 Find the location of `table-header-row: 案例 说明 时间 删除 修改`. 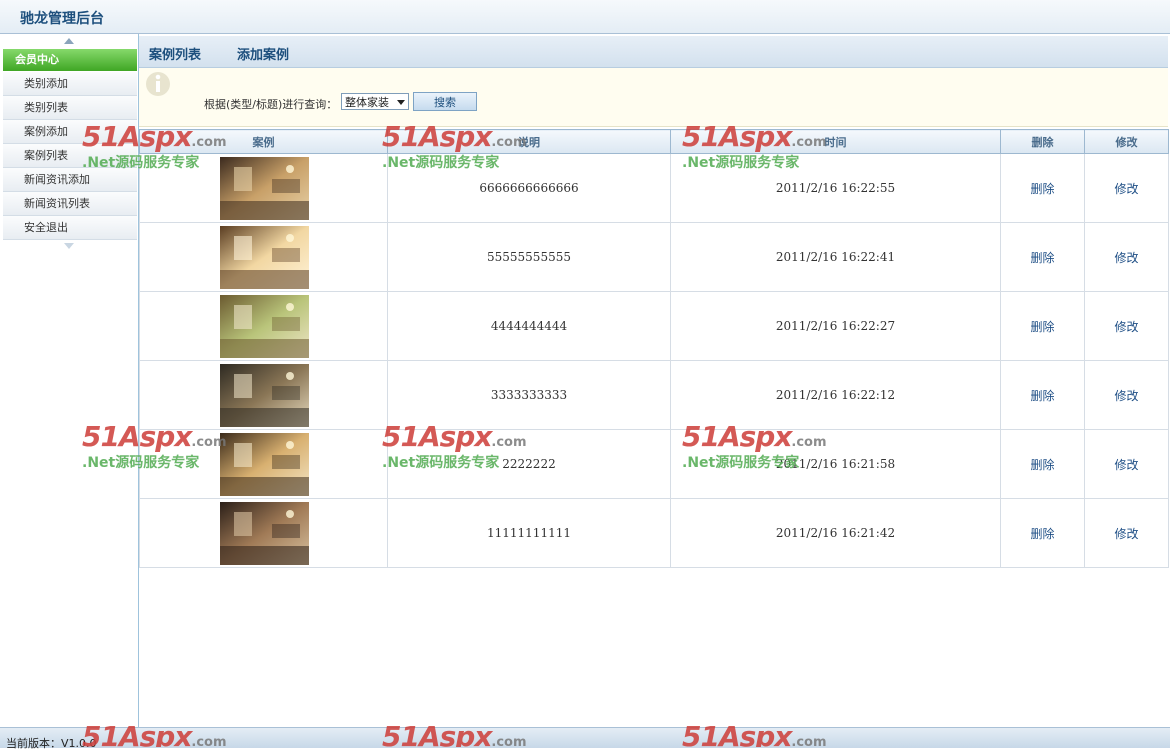

table-header-row: 案例 说明 时间 删除 修改 is located at coordinates (654, 141).